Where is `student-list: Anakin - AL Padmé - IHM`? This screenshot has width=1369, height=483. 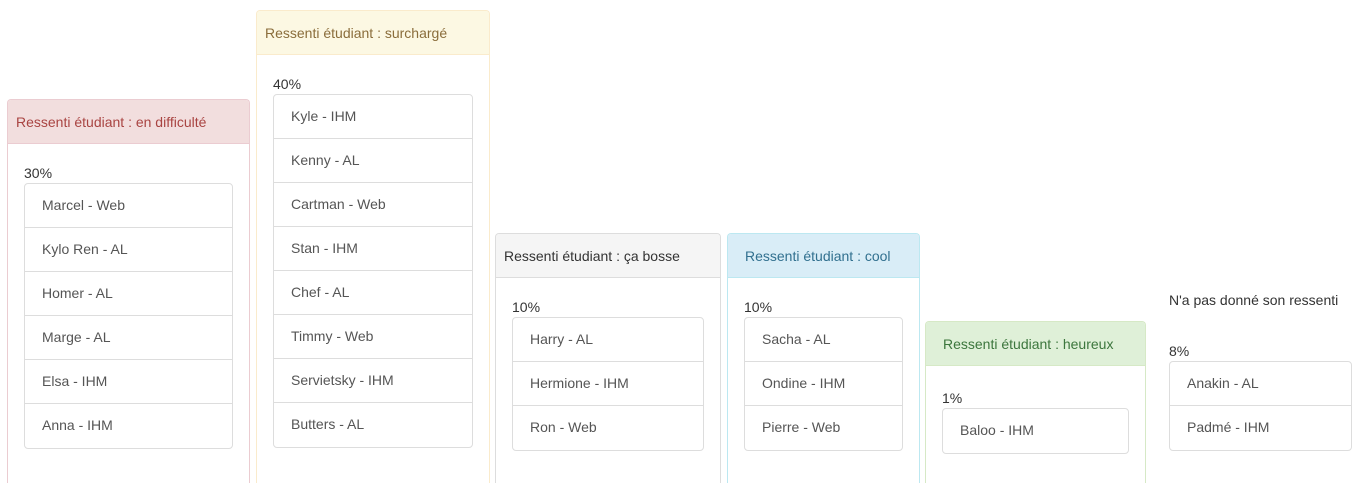 student-list: Anakin - AL Padmé - IHM is located at coordinates (1260, 406).